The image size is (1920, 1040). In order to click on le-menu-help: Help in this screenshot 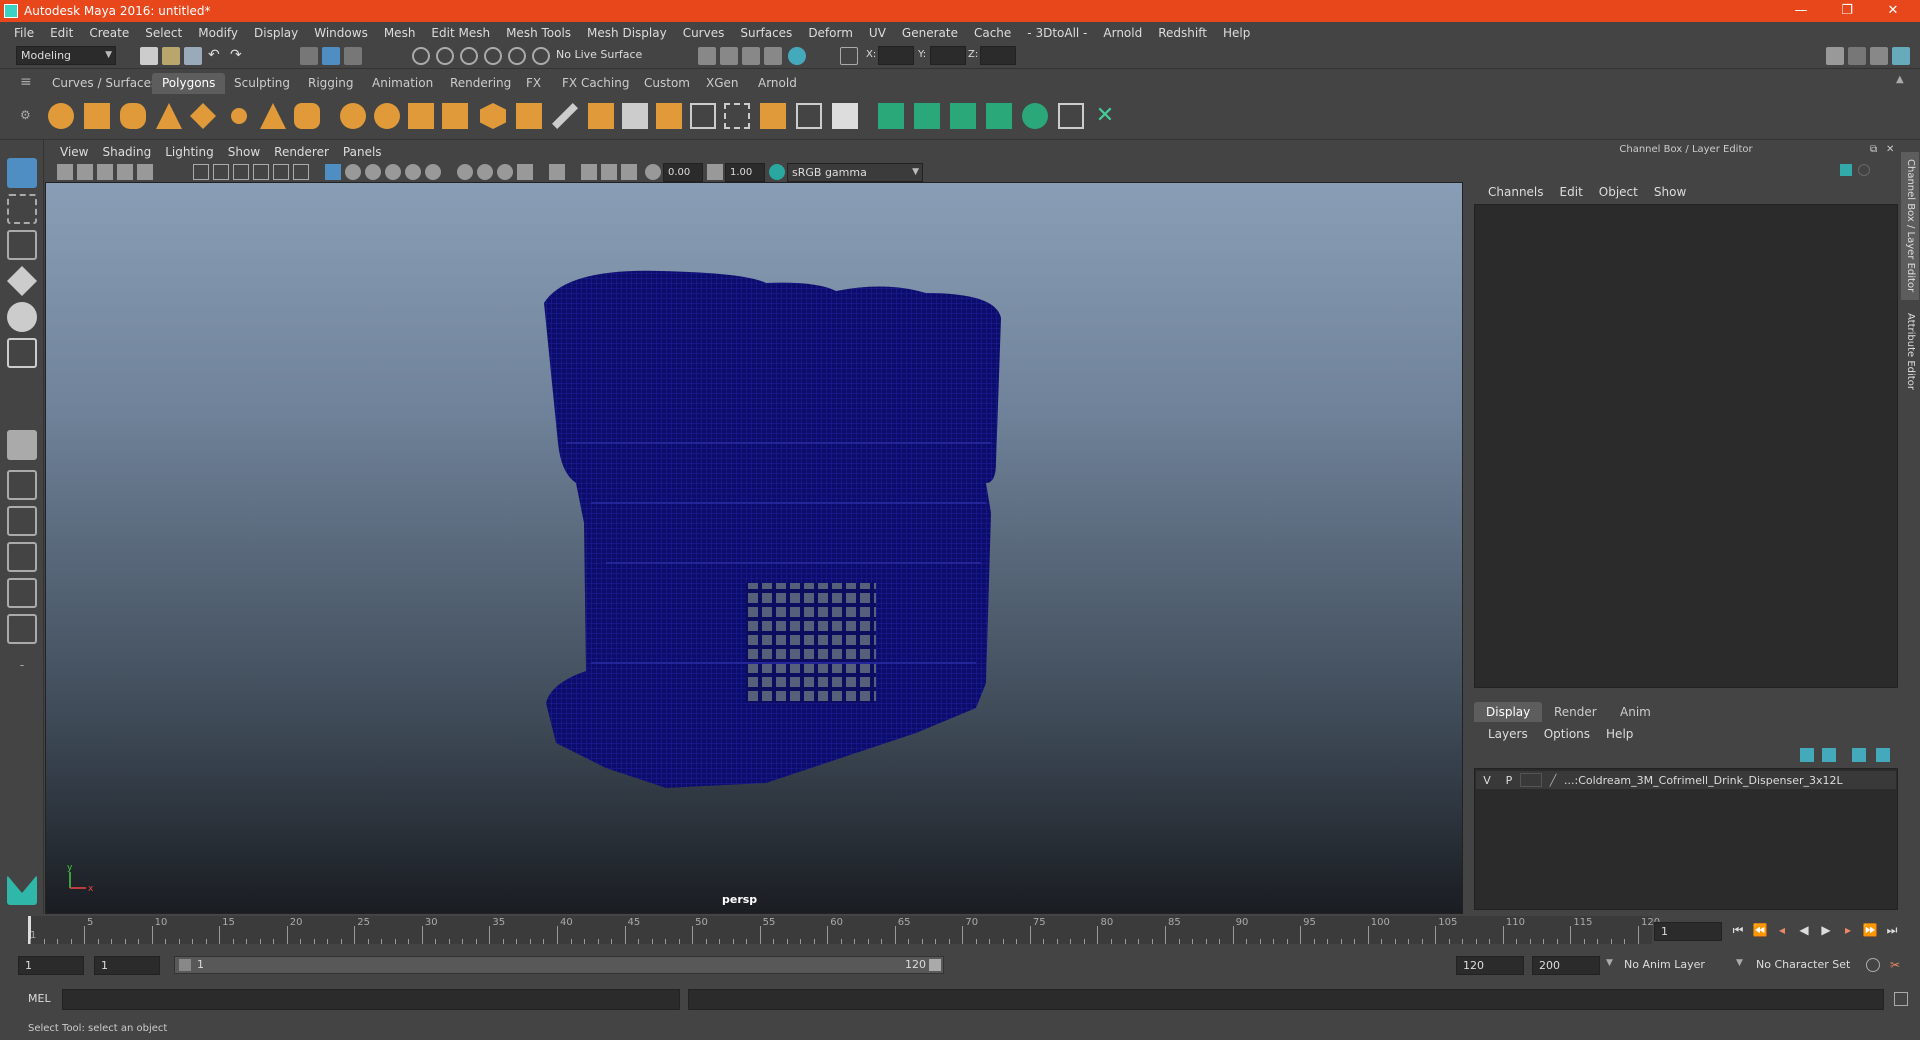, I will do `click(1619, 734)`.